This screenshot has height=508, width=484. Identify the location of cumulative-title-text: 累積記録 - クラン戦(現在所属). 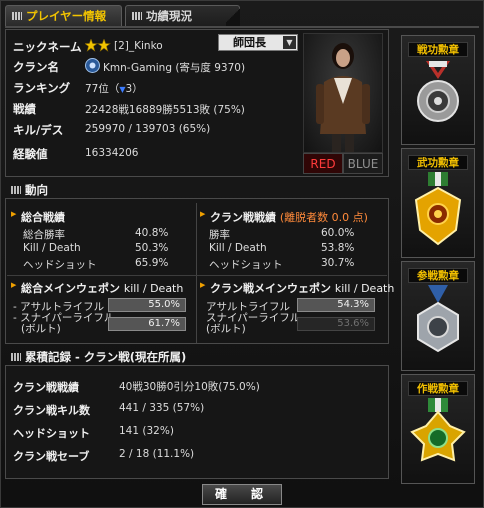
(106, 357).